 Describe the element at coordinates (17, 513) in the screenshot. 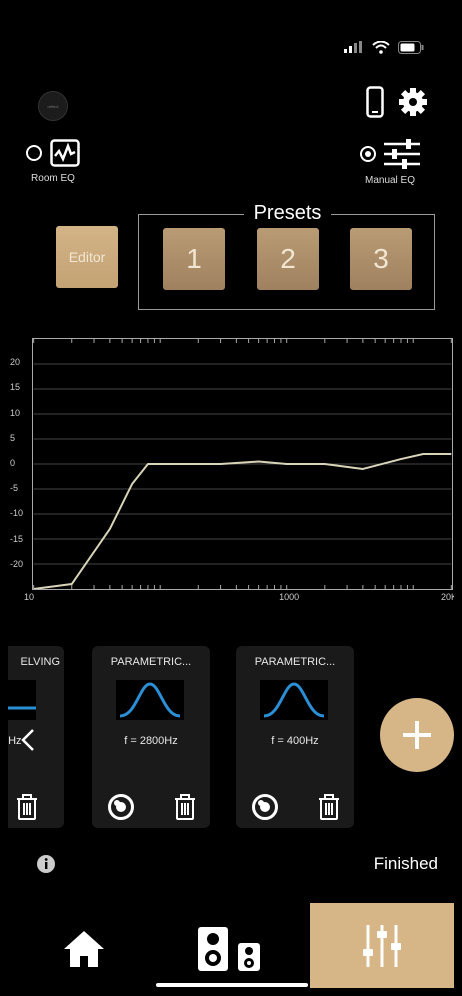

I see `y-tick-label: -10` at that location.